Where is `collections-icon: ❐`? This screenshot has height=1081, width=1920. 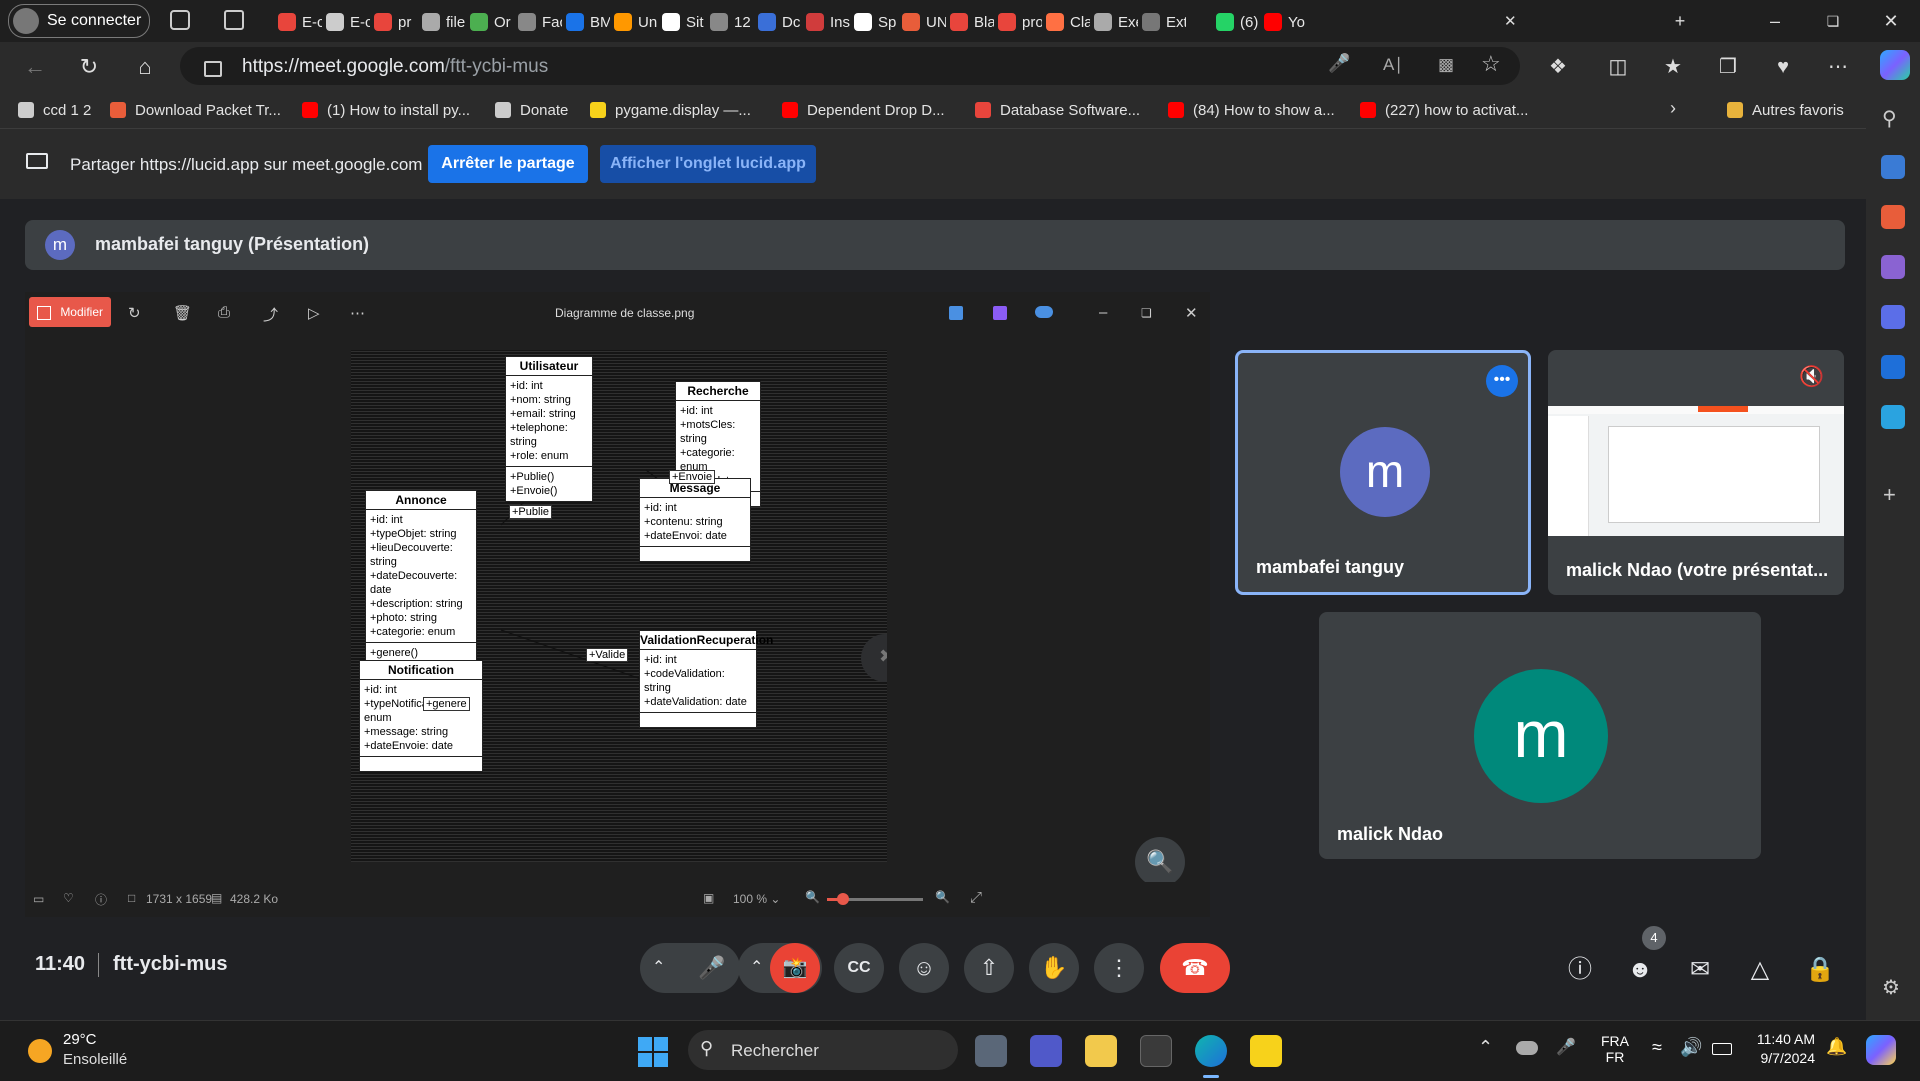
collections-icon: ❐ is located at coordinates (1728, 67).